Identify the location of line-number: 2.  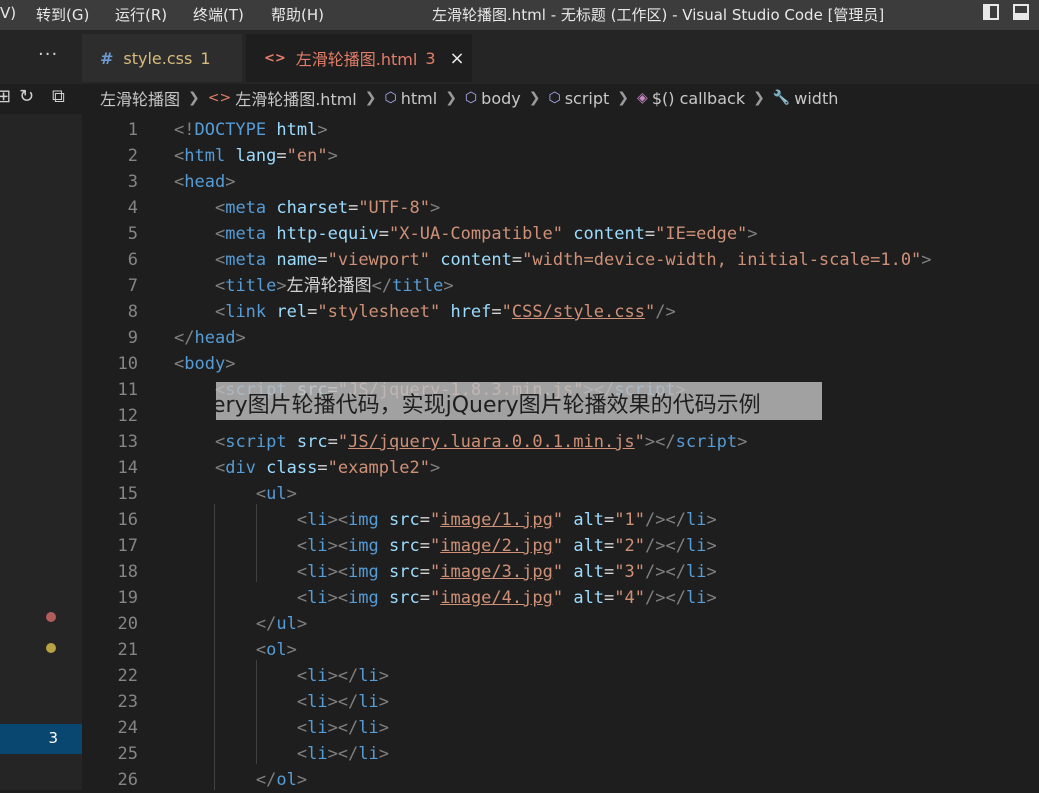
(132, 156).